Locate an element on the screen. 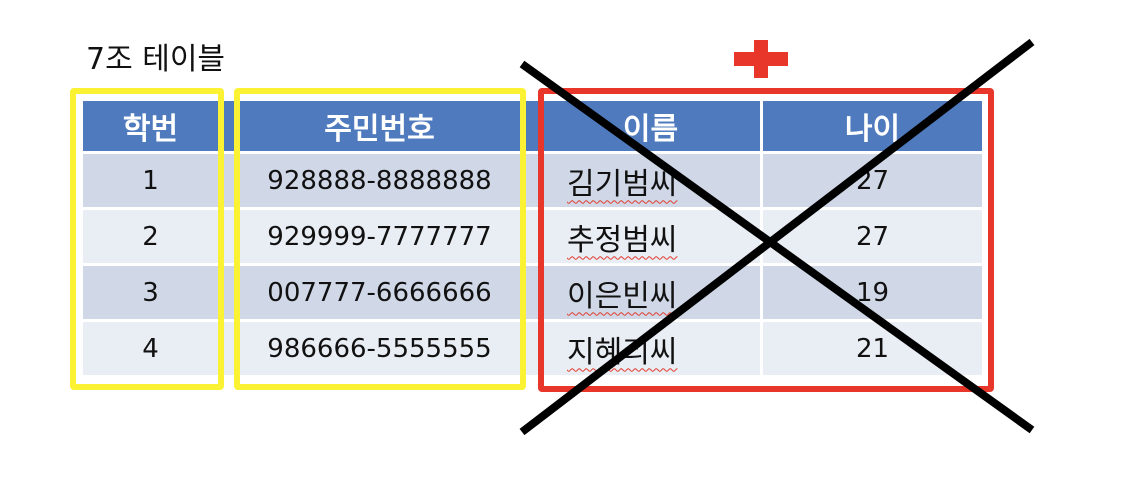  plus-icon is located at coordinates (761, 59).